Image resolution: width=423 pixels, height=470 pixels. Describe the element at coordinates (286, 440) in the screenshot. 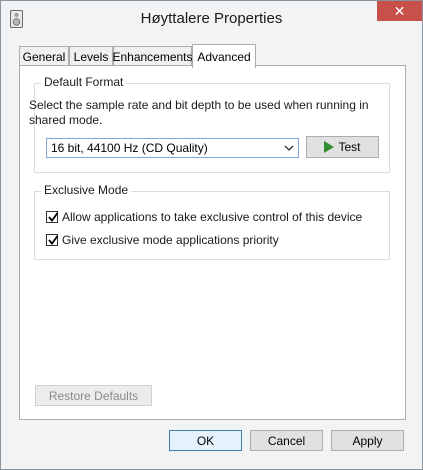

I see `cancel-button: Cancel` at that location.